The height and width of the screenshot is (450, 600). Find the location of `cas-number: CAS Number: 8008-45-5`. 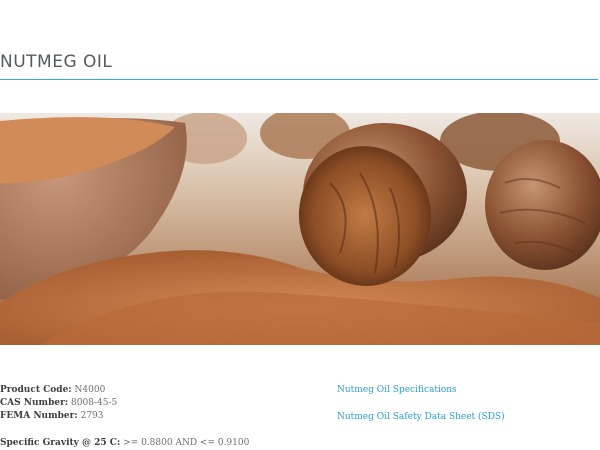

cas-number: CAS Number: 8008-45-5 is located at coordinates (58, 403).